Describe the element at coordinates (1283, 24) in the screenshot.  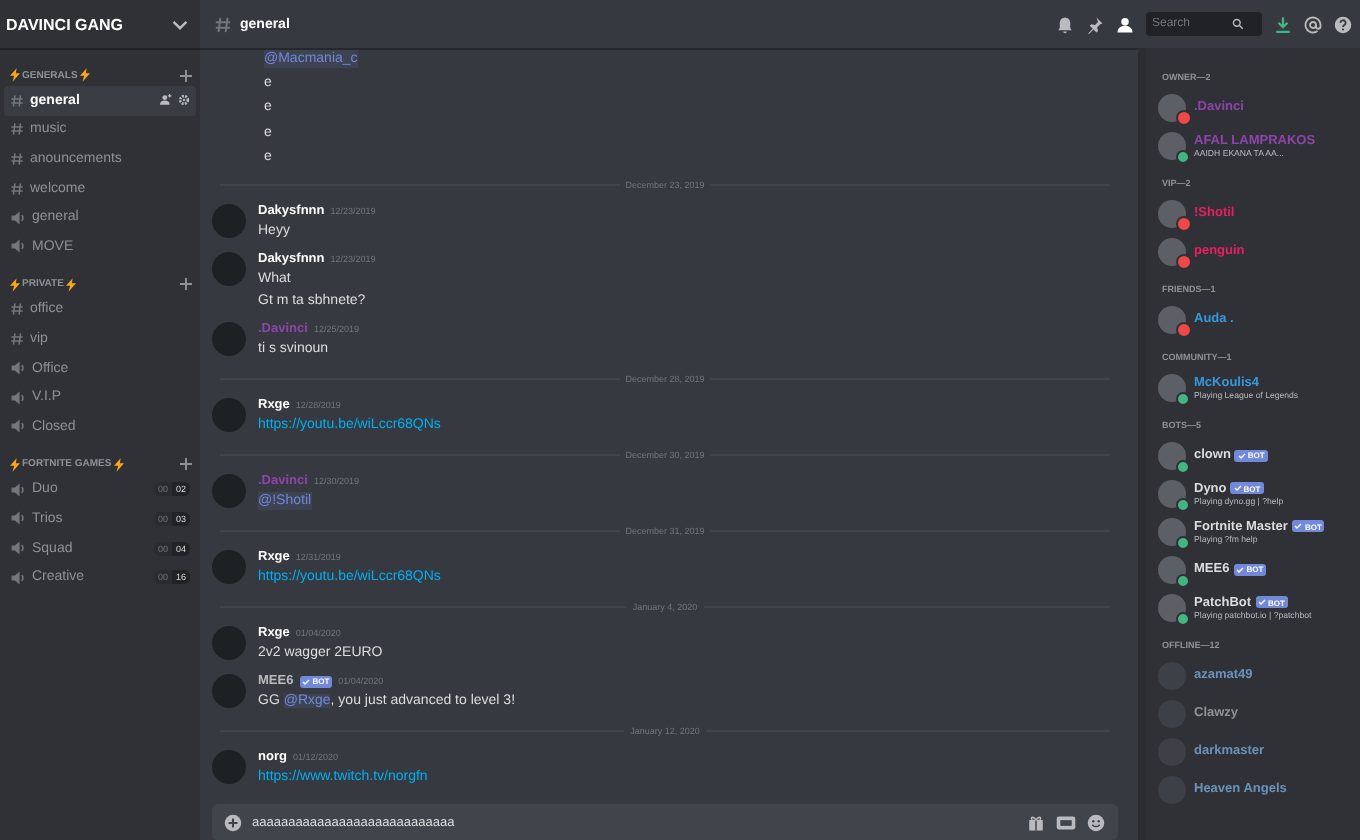
I see `download-icon` at that location.